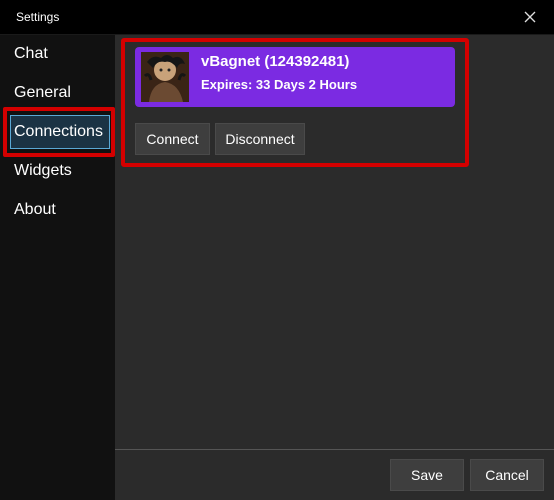 Image resolution: width=554 pixels, height=500 pixels. Describe the element at coordinates (260, 139) in the screenshot. I see `disconnect-button: Disconnect` at that location.